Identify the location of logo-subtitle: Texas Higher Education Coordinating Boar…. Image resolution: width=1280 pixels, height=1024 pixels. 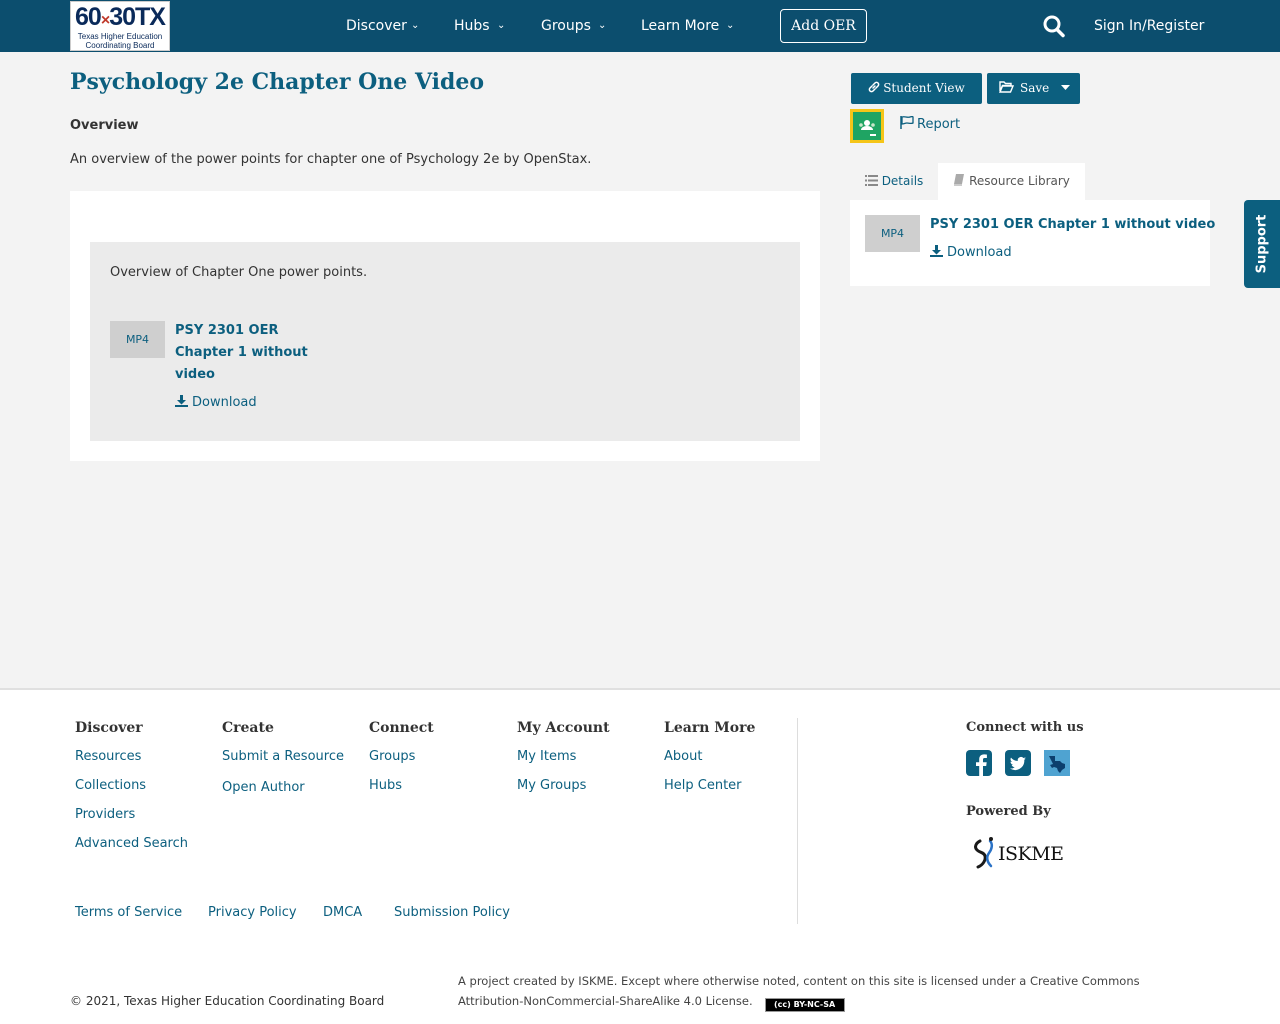
(120, 41).